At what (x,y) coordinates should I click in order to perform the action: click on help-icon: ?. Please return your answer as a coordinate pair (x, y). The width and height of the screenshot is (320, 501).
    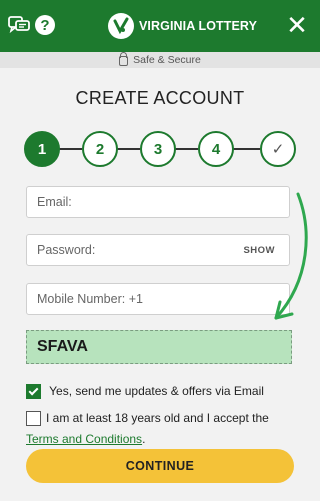
    Looking at the image, I should click on (45, 25).